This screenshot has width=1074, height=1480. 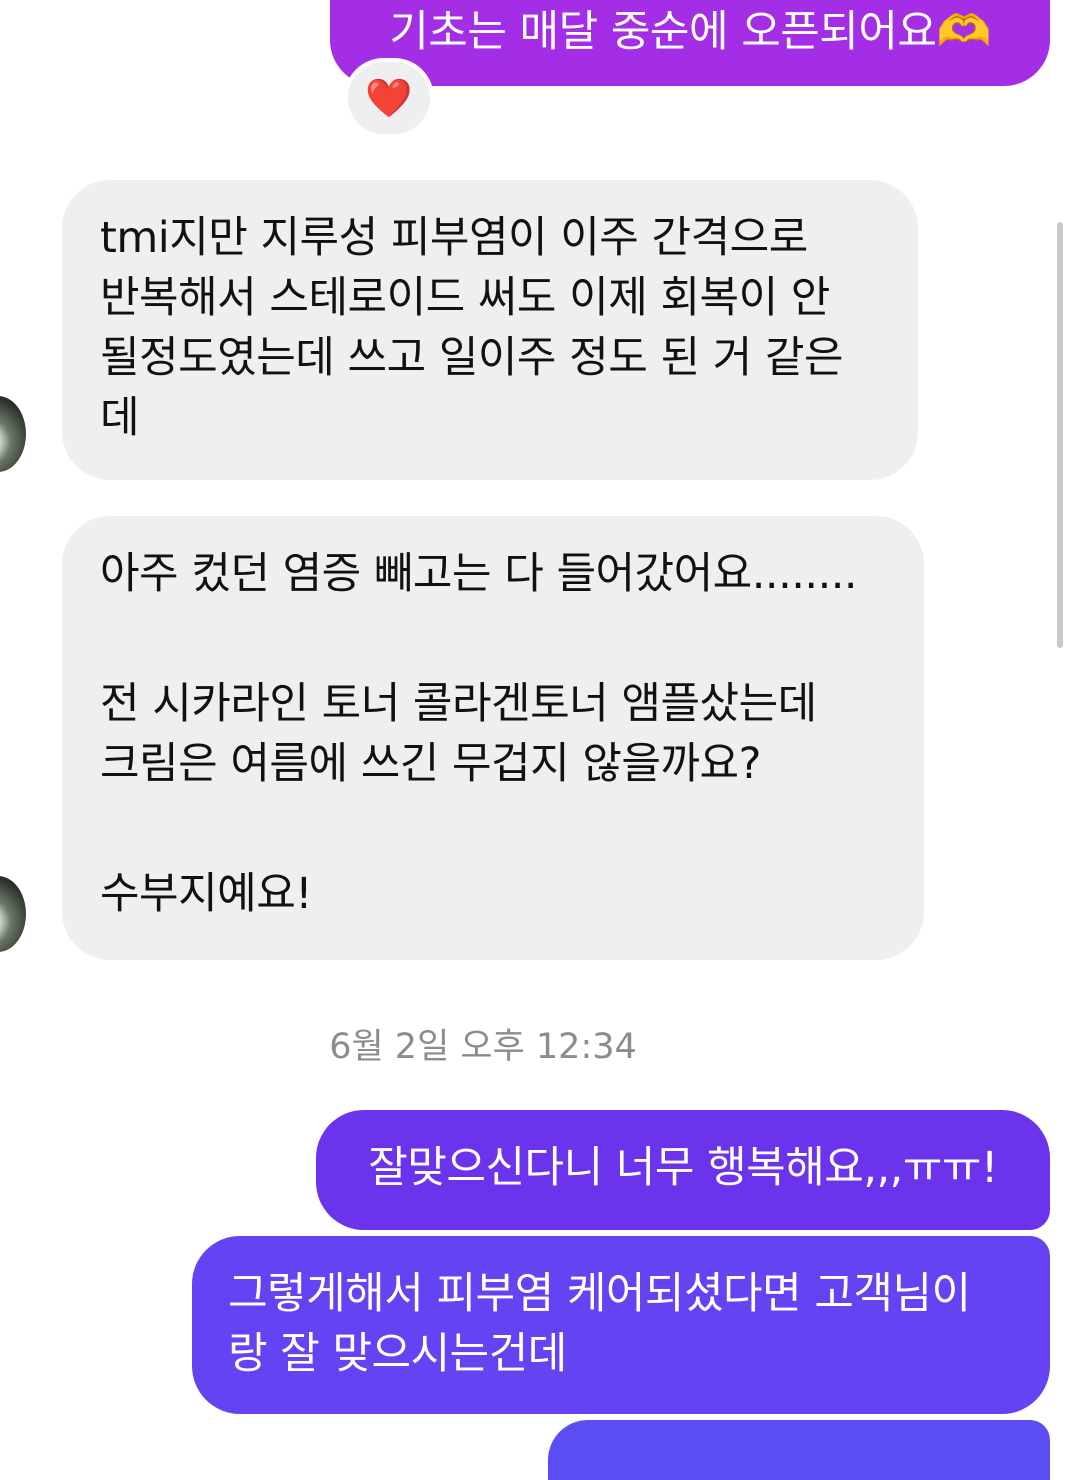 I want to click on message-text: 기초는 매달 중순에 오픈되어요, so click(x=663, y=32).